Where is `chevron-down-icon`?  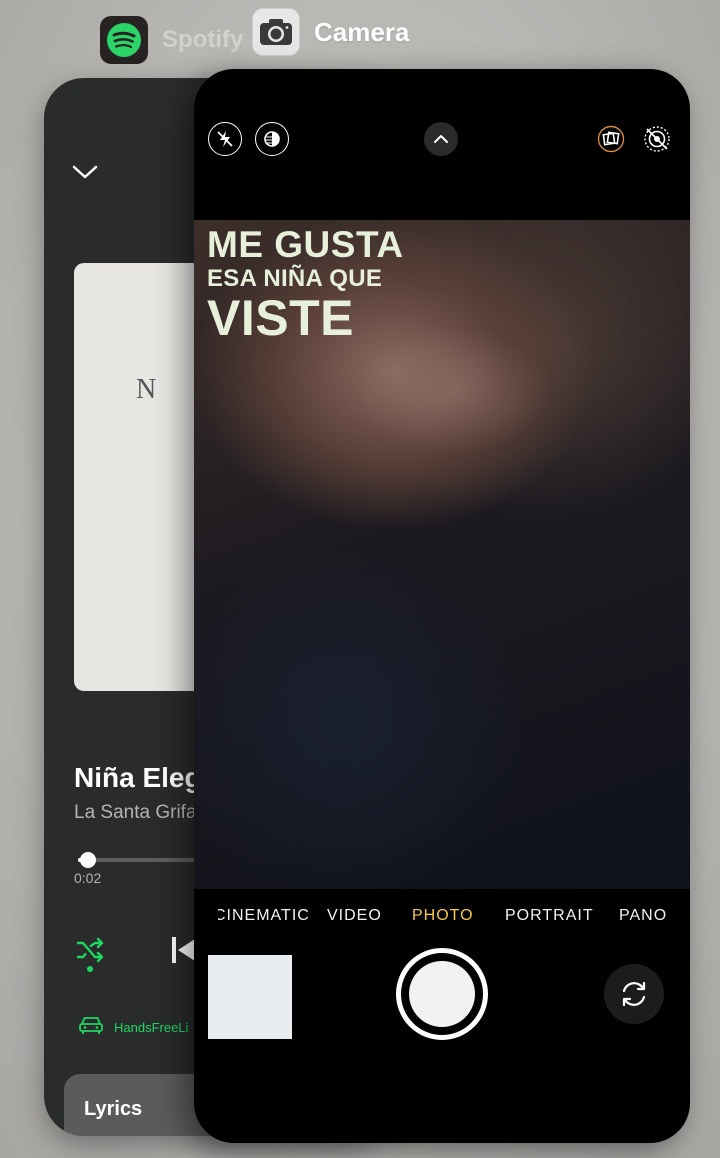
chevron-down-icon is located at coordinates (85, 172).